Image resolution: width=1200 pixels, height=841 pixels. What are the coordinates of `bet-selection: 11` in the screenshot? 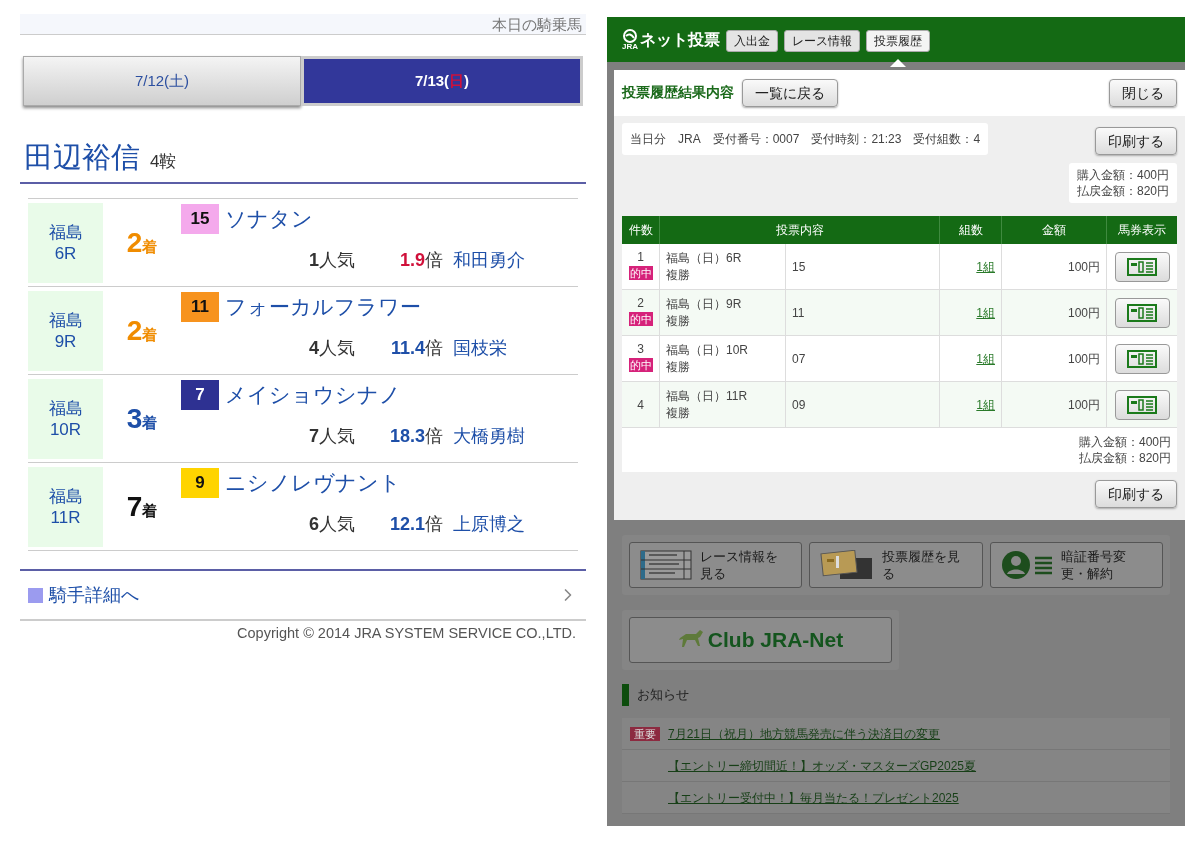 It's located at (863, 312).